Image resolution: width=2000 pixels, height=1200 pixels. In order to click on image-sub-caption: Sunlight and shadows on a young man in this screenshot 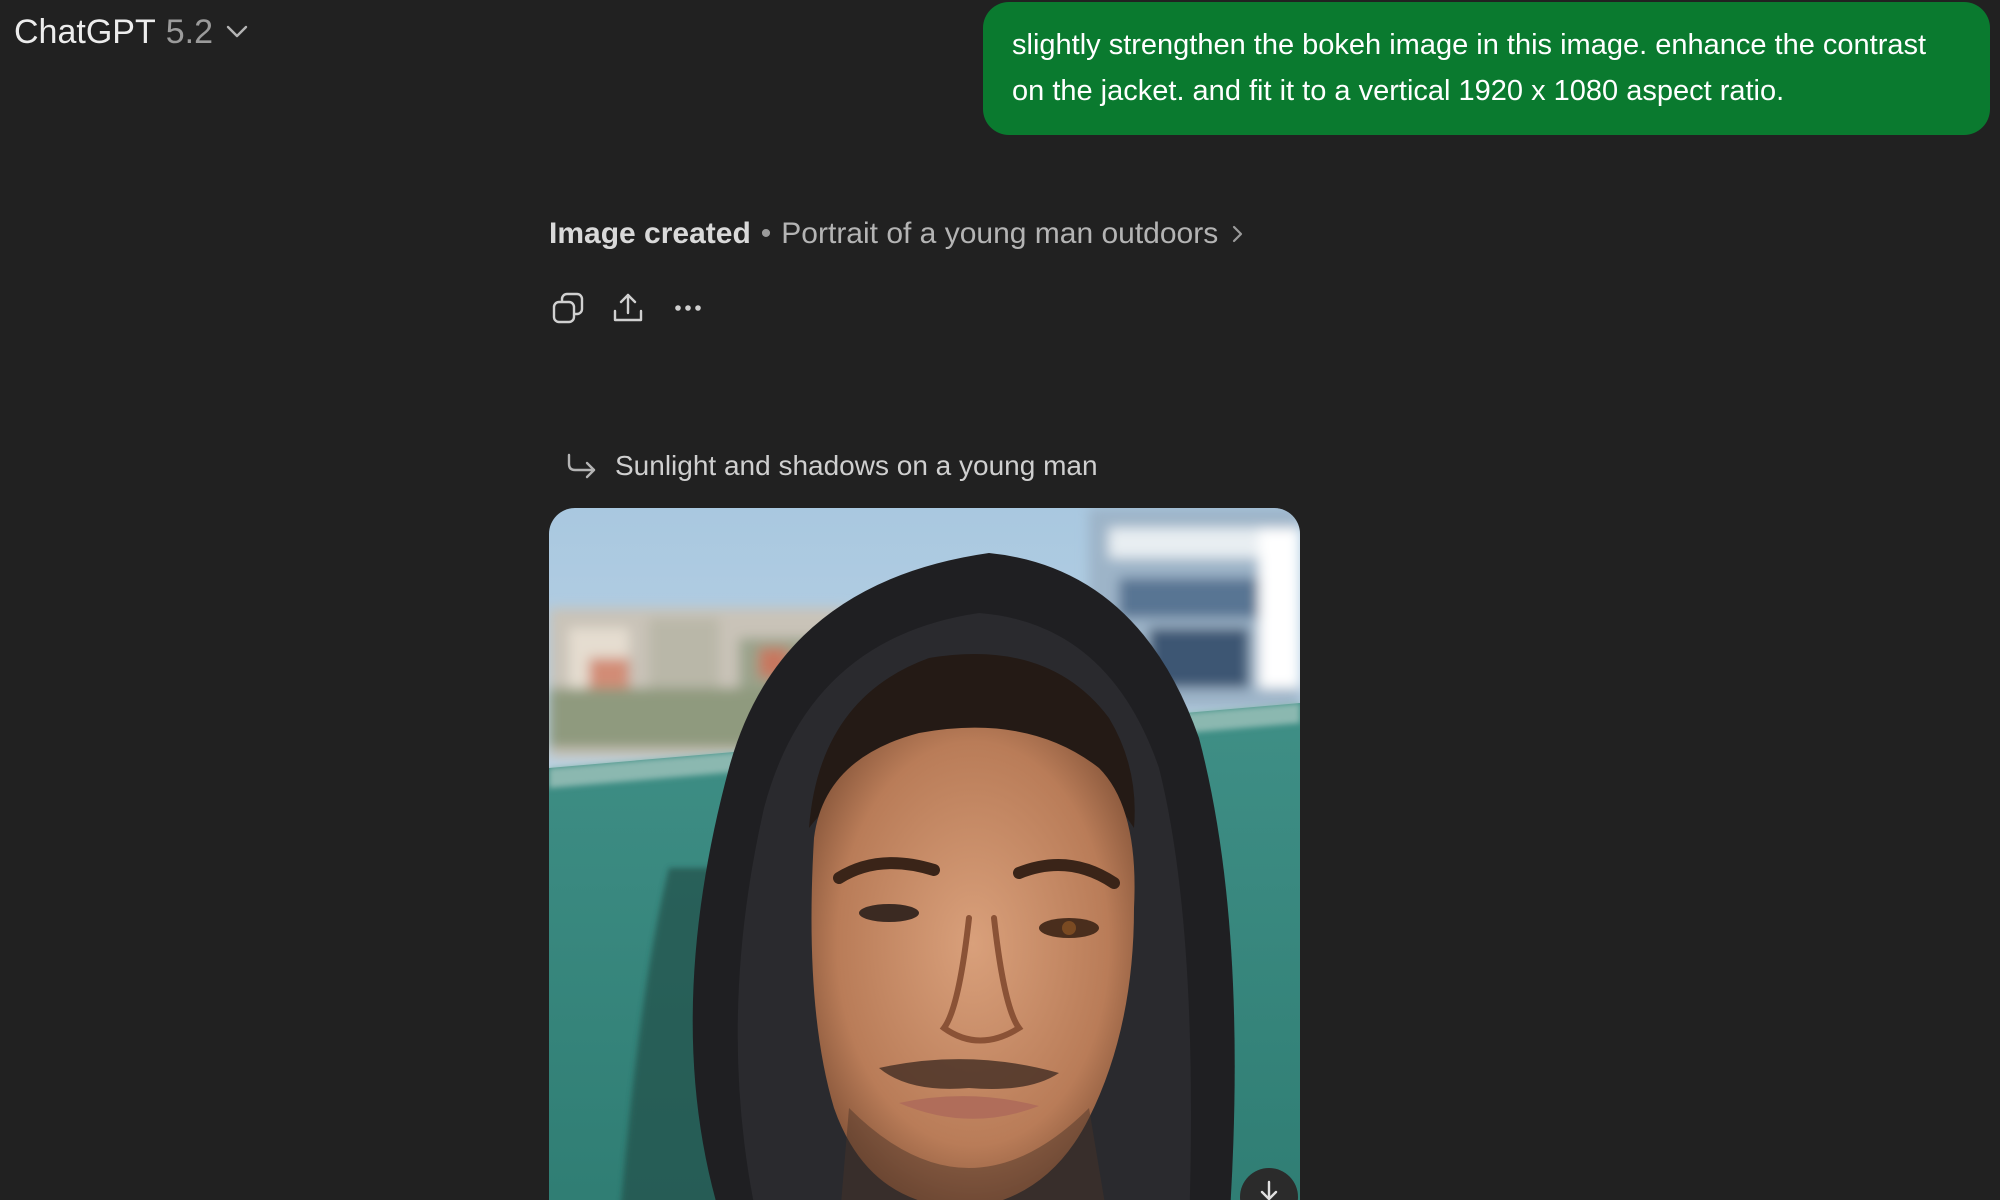, I will do `click(831, 466)`.